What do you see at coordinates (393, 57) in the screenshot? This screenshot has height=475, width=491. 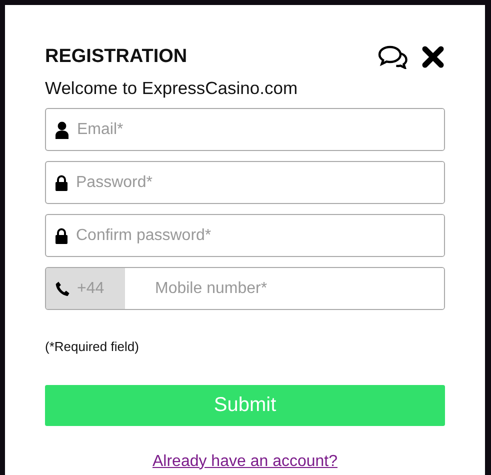 I see `chat-icon` at bounding box center [393, 57].